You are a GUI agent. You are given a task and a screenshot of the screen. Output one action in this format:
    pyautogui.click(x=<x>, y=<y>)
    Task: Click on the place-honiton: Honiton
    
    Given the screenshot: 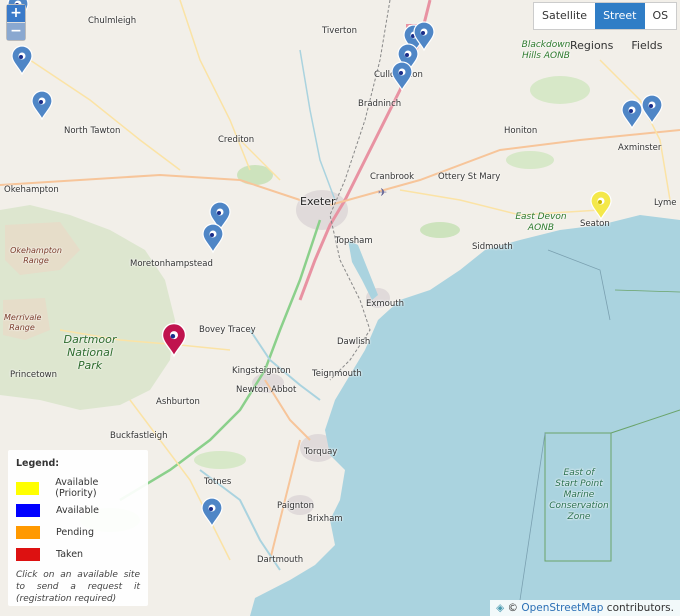 What is the action you would take?
    pyautogui.click(x=521, y=131)
    